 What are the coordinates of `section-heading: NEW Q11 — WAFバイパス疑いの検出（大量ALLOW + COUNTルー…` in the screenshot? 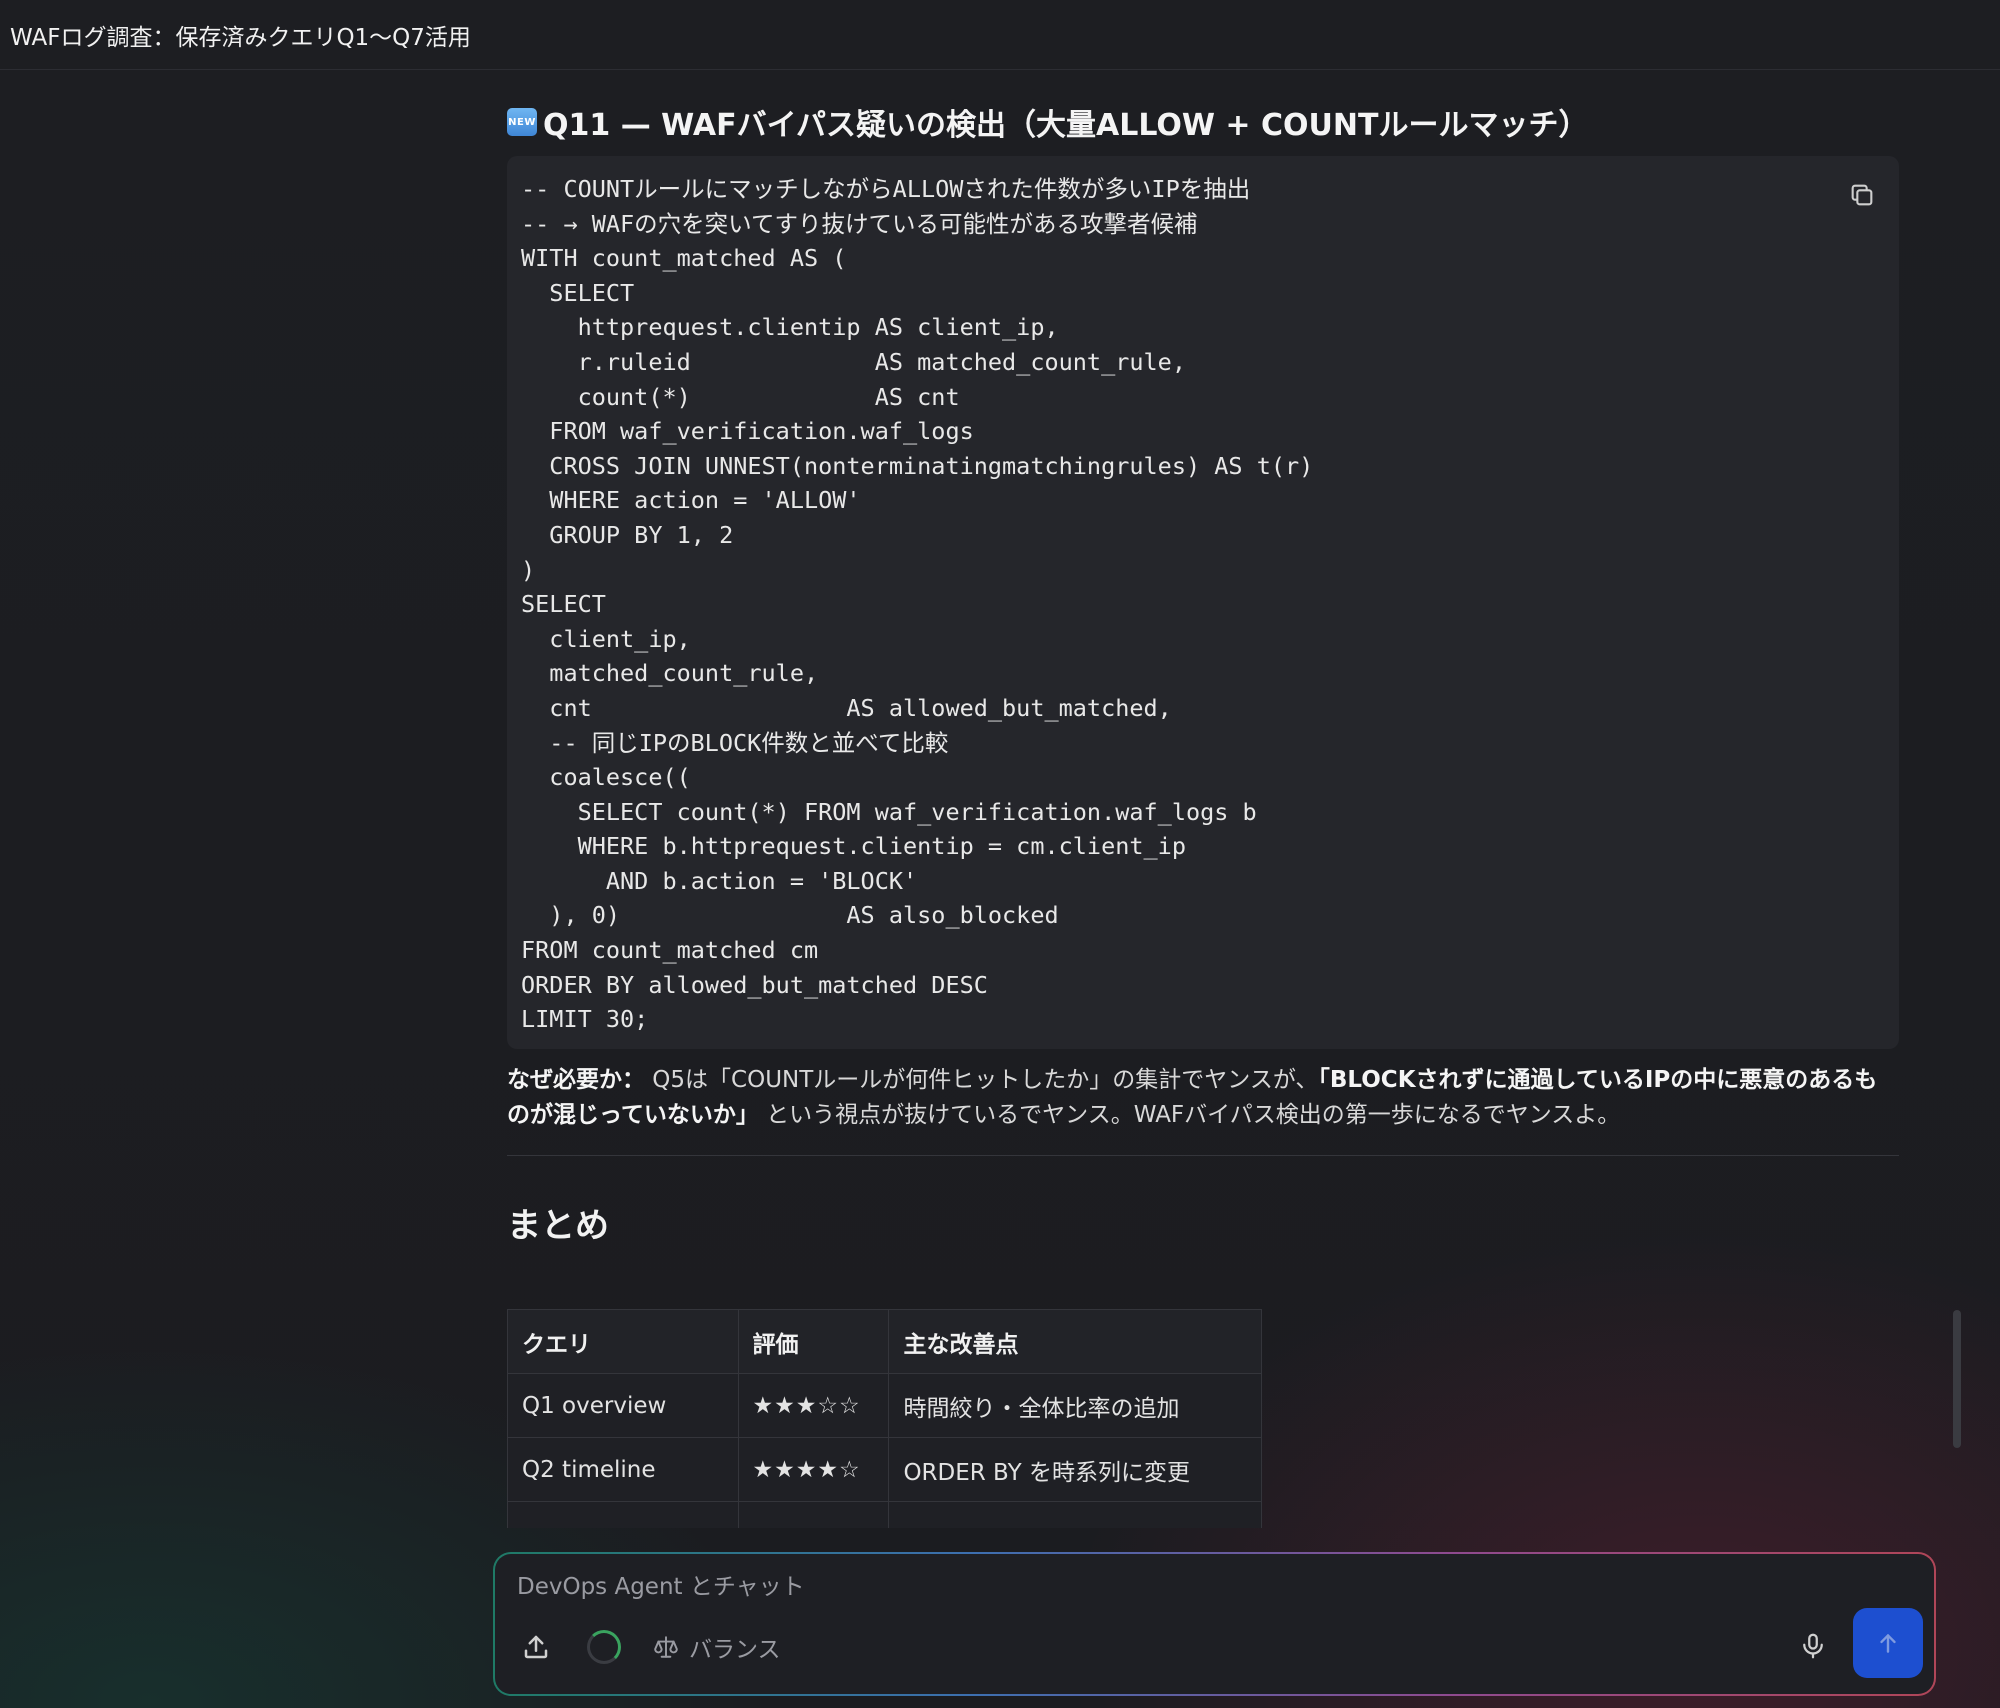 It's located at (1203, 122).